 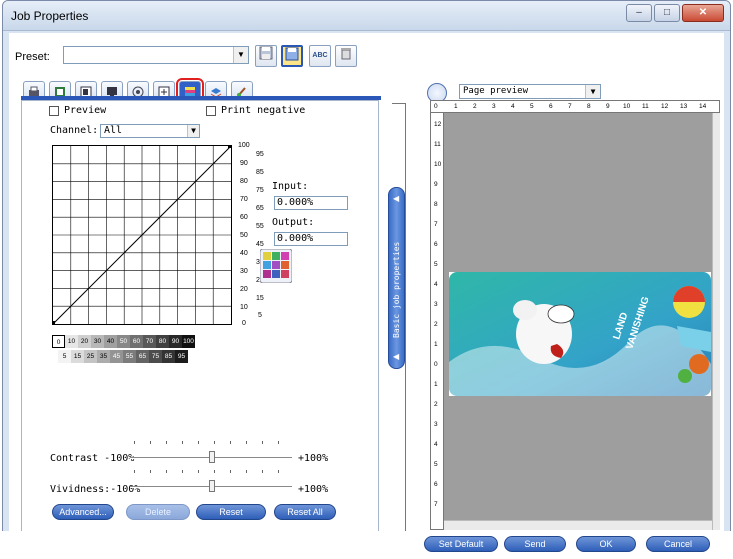 What do you see at coordinates (110, 341) in the screenshot?
I see `gray-step: 40` at bounding box center [110, 341].